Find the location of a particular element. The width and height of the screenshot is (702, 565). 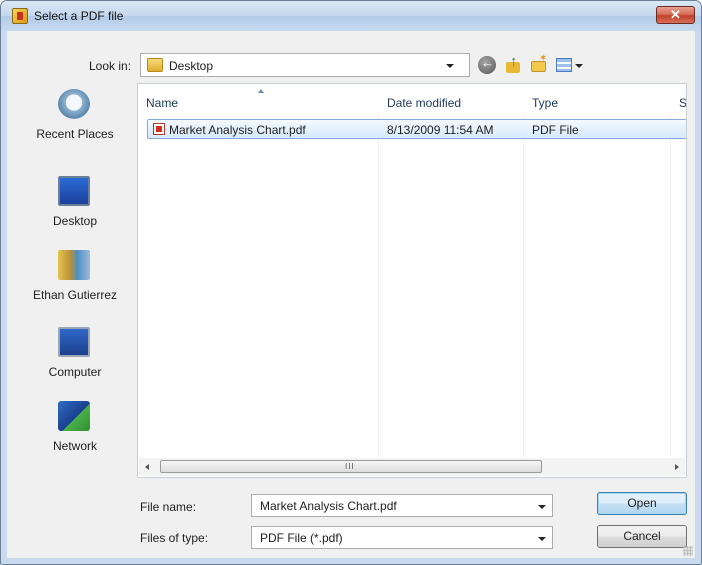

file-type-select: PDF File (*.pdf) is located at coordinates (402, 537).